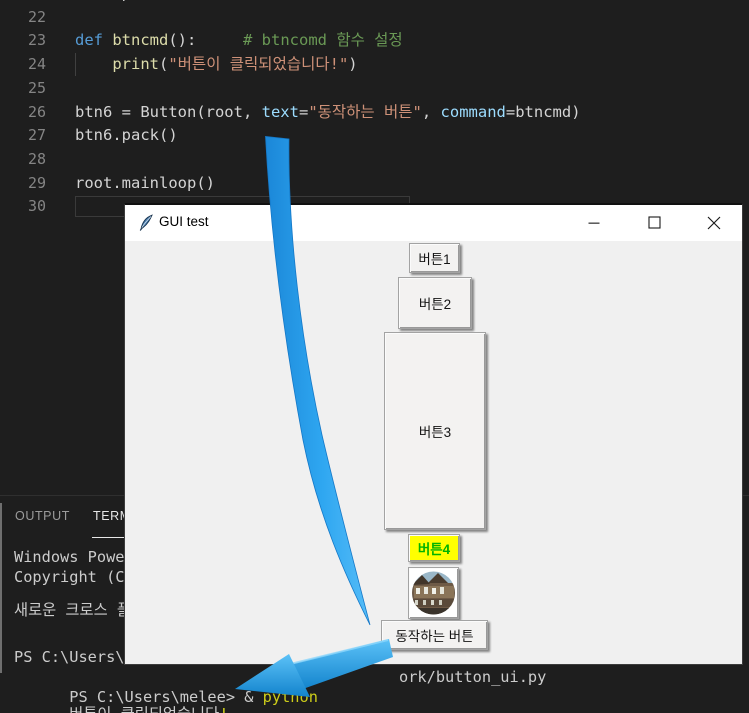  What do you see at coordinates (290, 697) in the screenshot?
I see `prompt2-command: python` at bounding box center [290, 697].